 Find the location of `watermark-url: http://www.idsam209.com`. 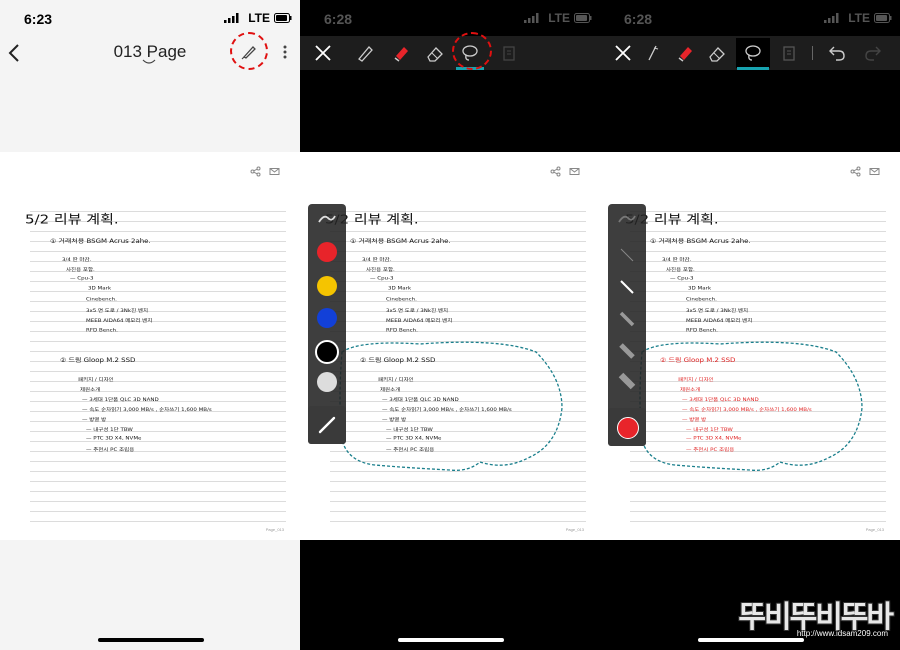

watermark-url: http://www.idsam209.com is located at coordinates (842, 633).